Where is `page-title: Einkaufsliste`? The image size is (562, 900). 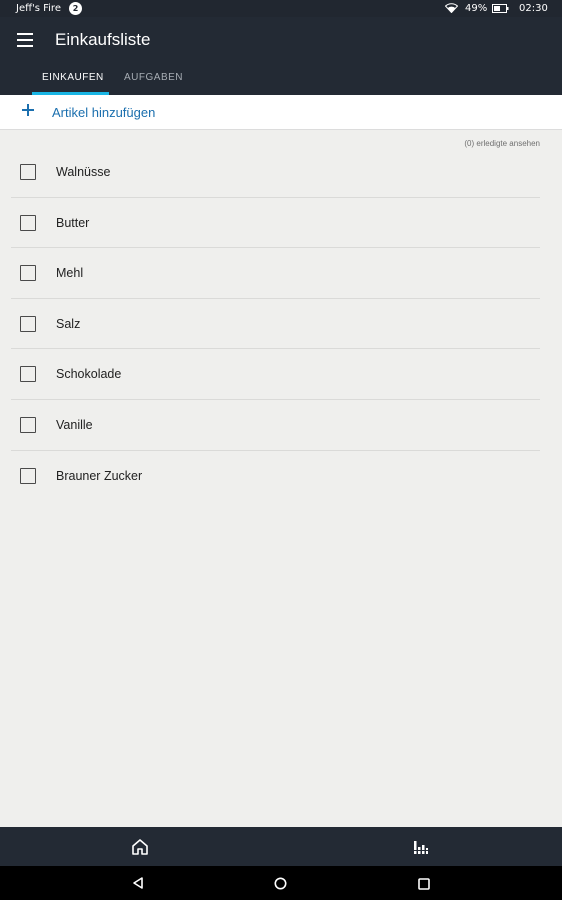 page-title: Einkaufsliste is located at coordinates (103, 39).